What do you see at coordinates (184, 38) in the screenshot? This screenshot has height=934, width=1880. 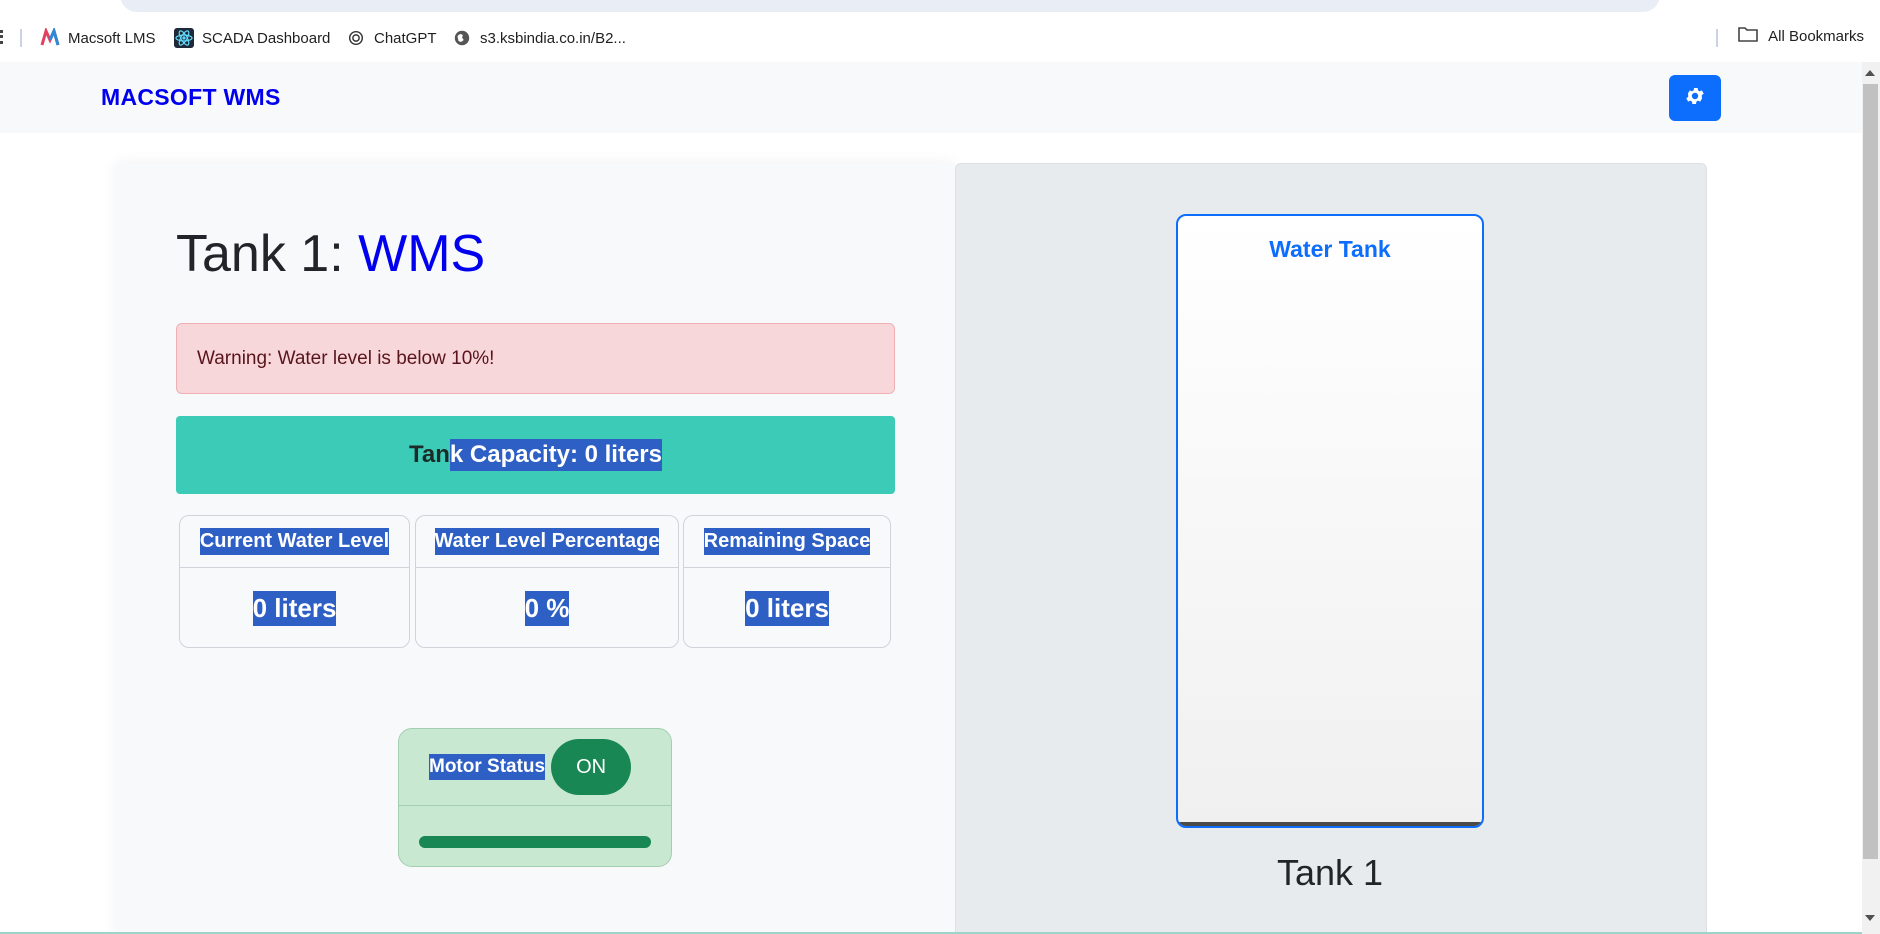 I see `react-icon` at bounding box center [184, 38].